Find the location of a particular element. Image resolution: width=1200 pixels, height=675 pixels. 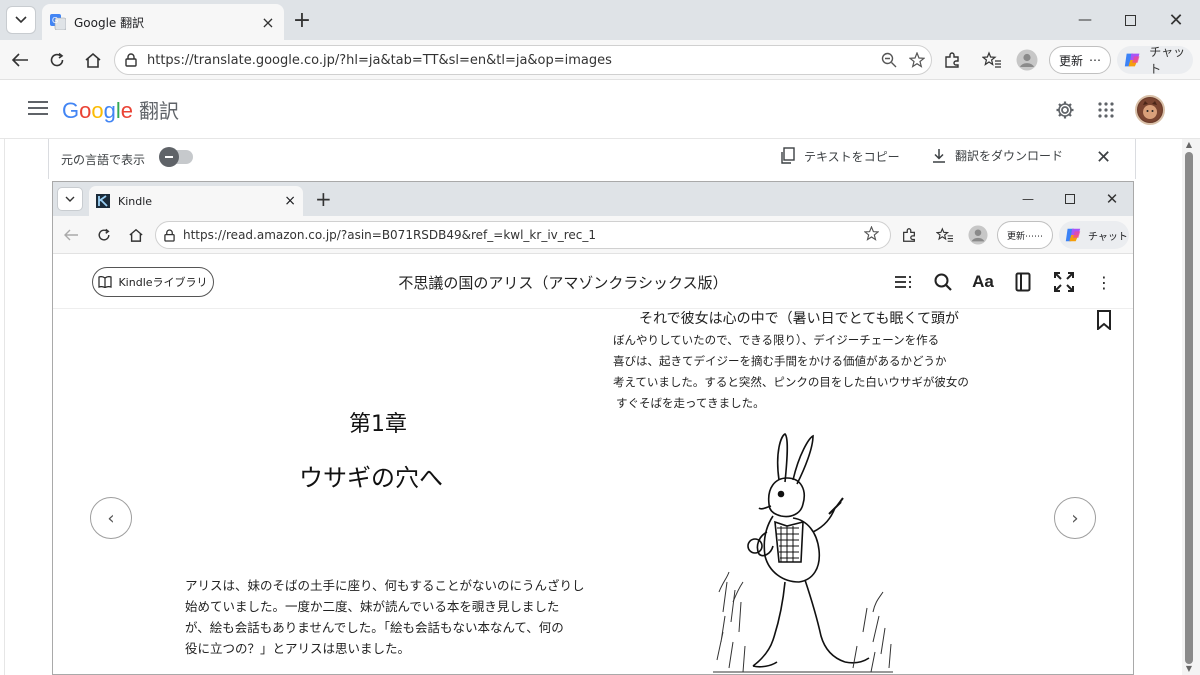

embedded-tab-kindle: Kindle × is located at coordinates (196, 201).